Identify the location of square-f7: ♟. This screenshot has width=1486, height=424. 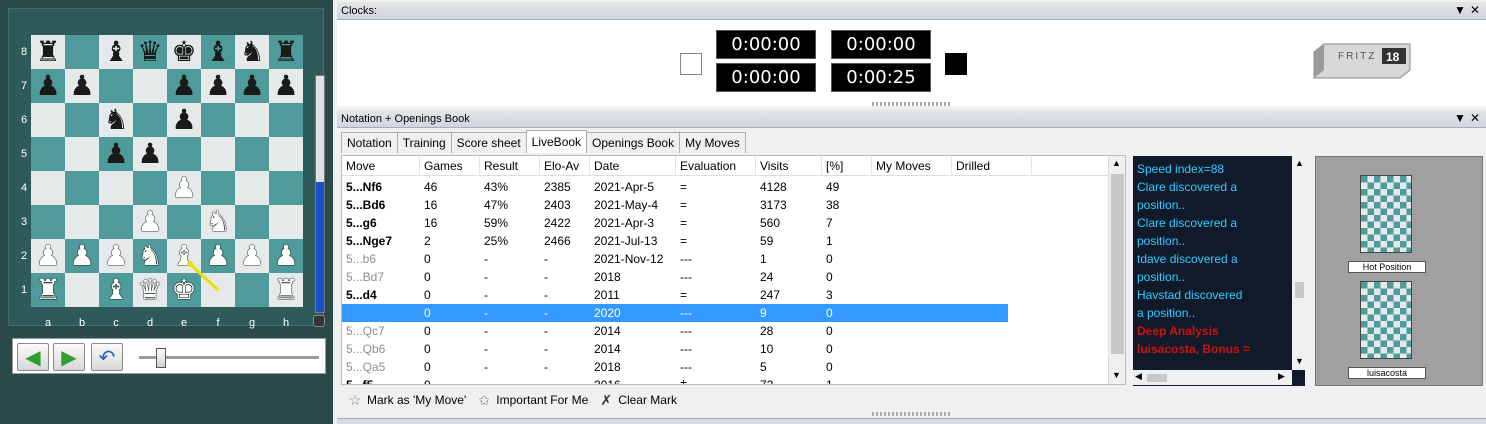
(218, 86).